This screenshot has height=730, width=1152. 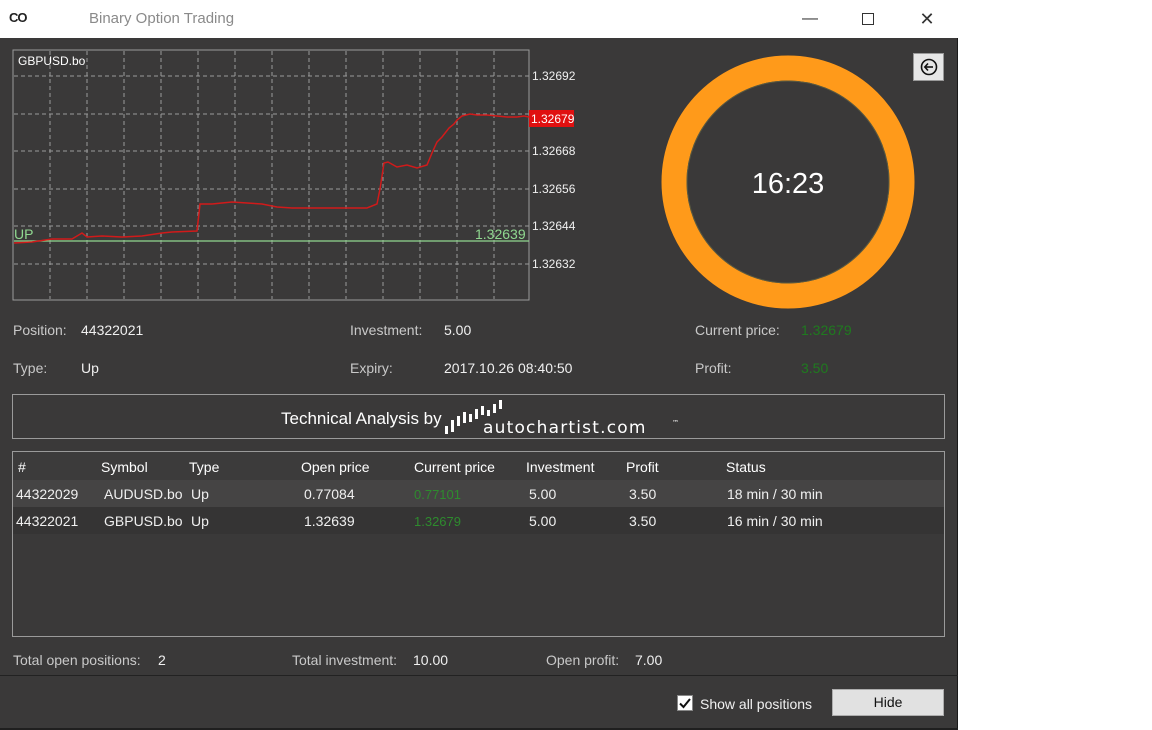 What do you see at coordinates (713, 368) in the screenshot?
I see `profit-label: Profit:` at bounding box center [713, 368].